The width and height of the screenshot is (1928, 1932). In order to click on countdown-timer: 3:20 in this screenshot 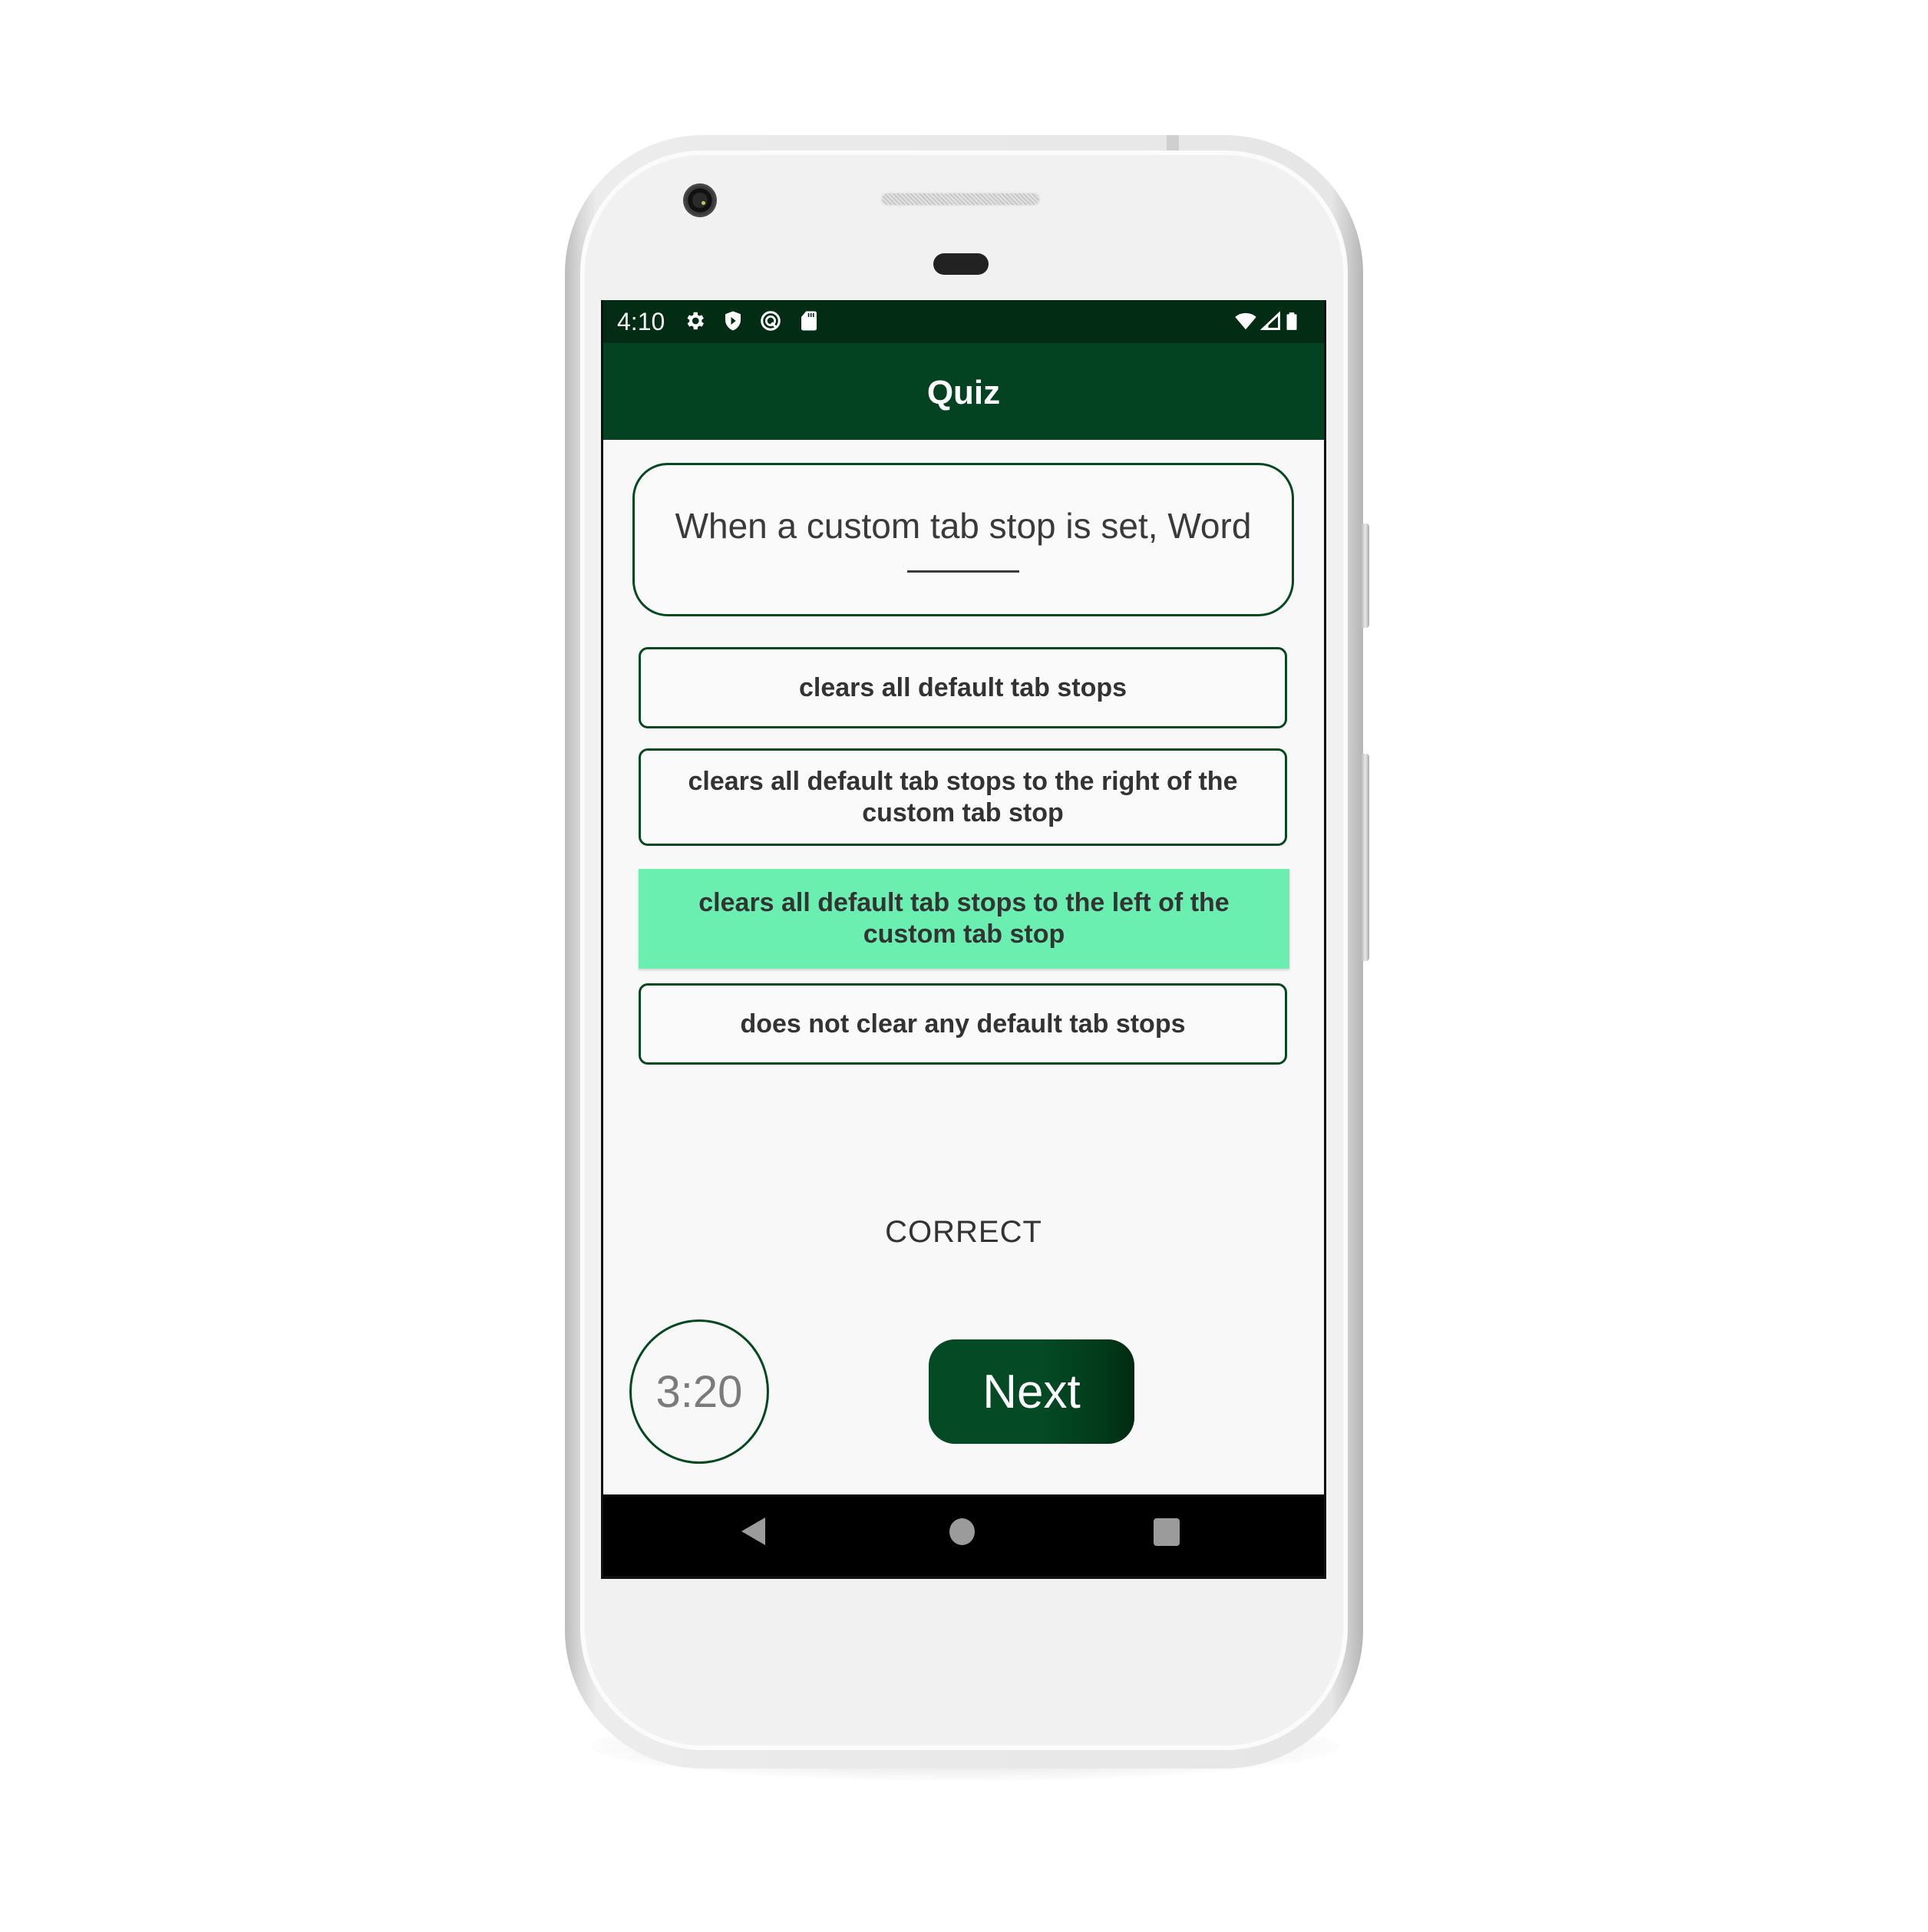, I will do `click(699, 1391)`.